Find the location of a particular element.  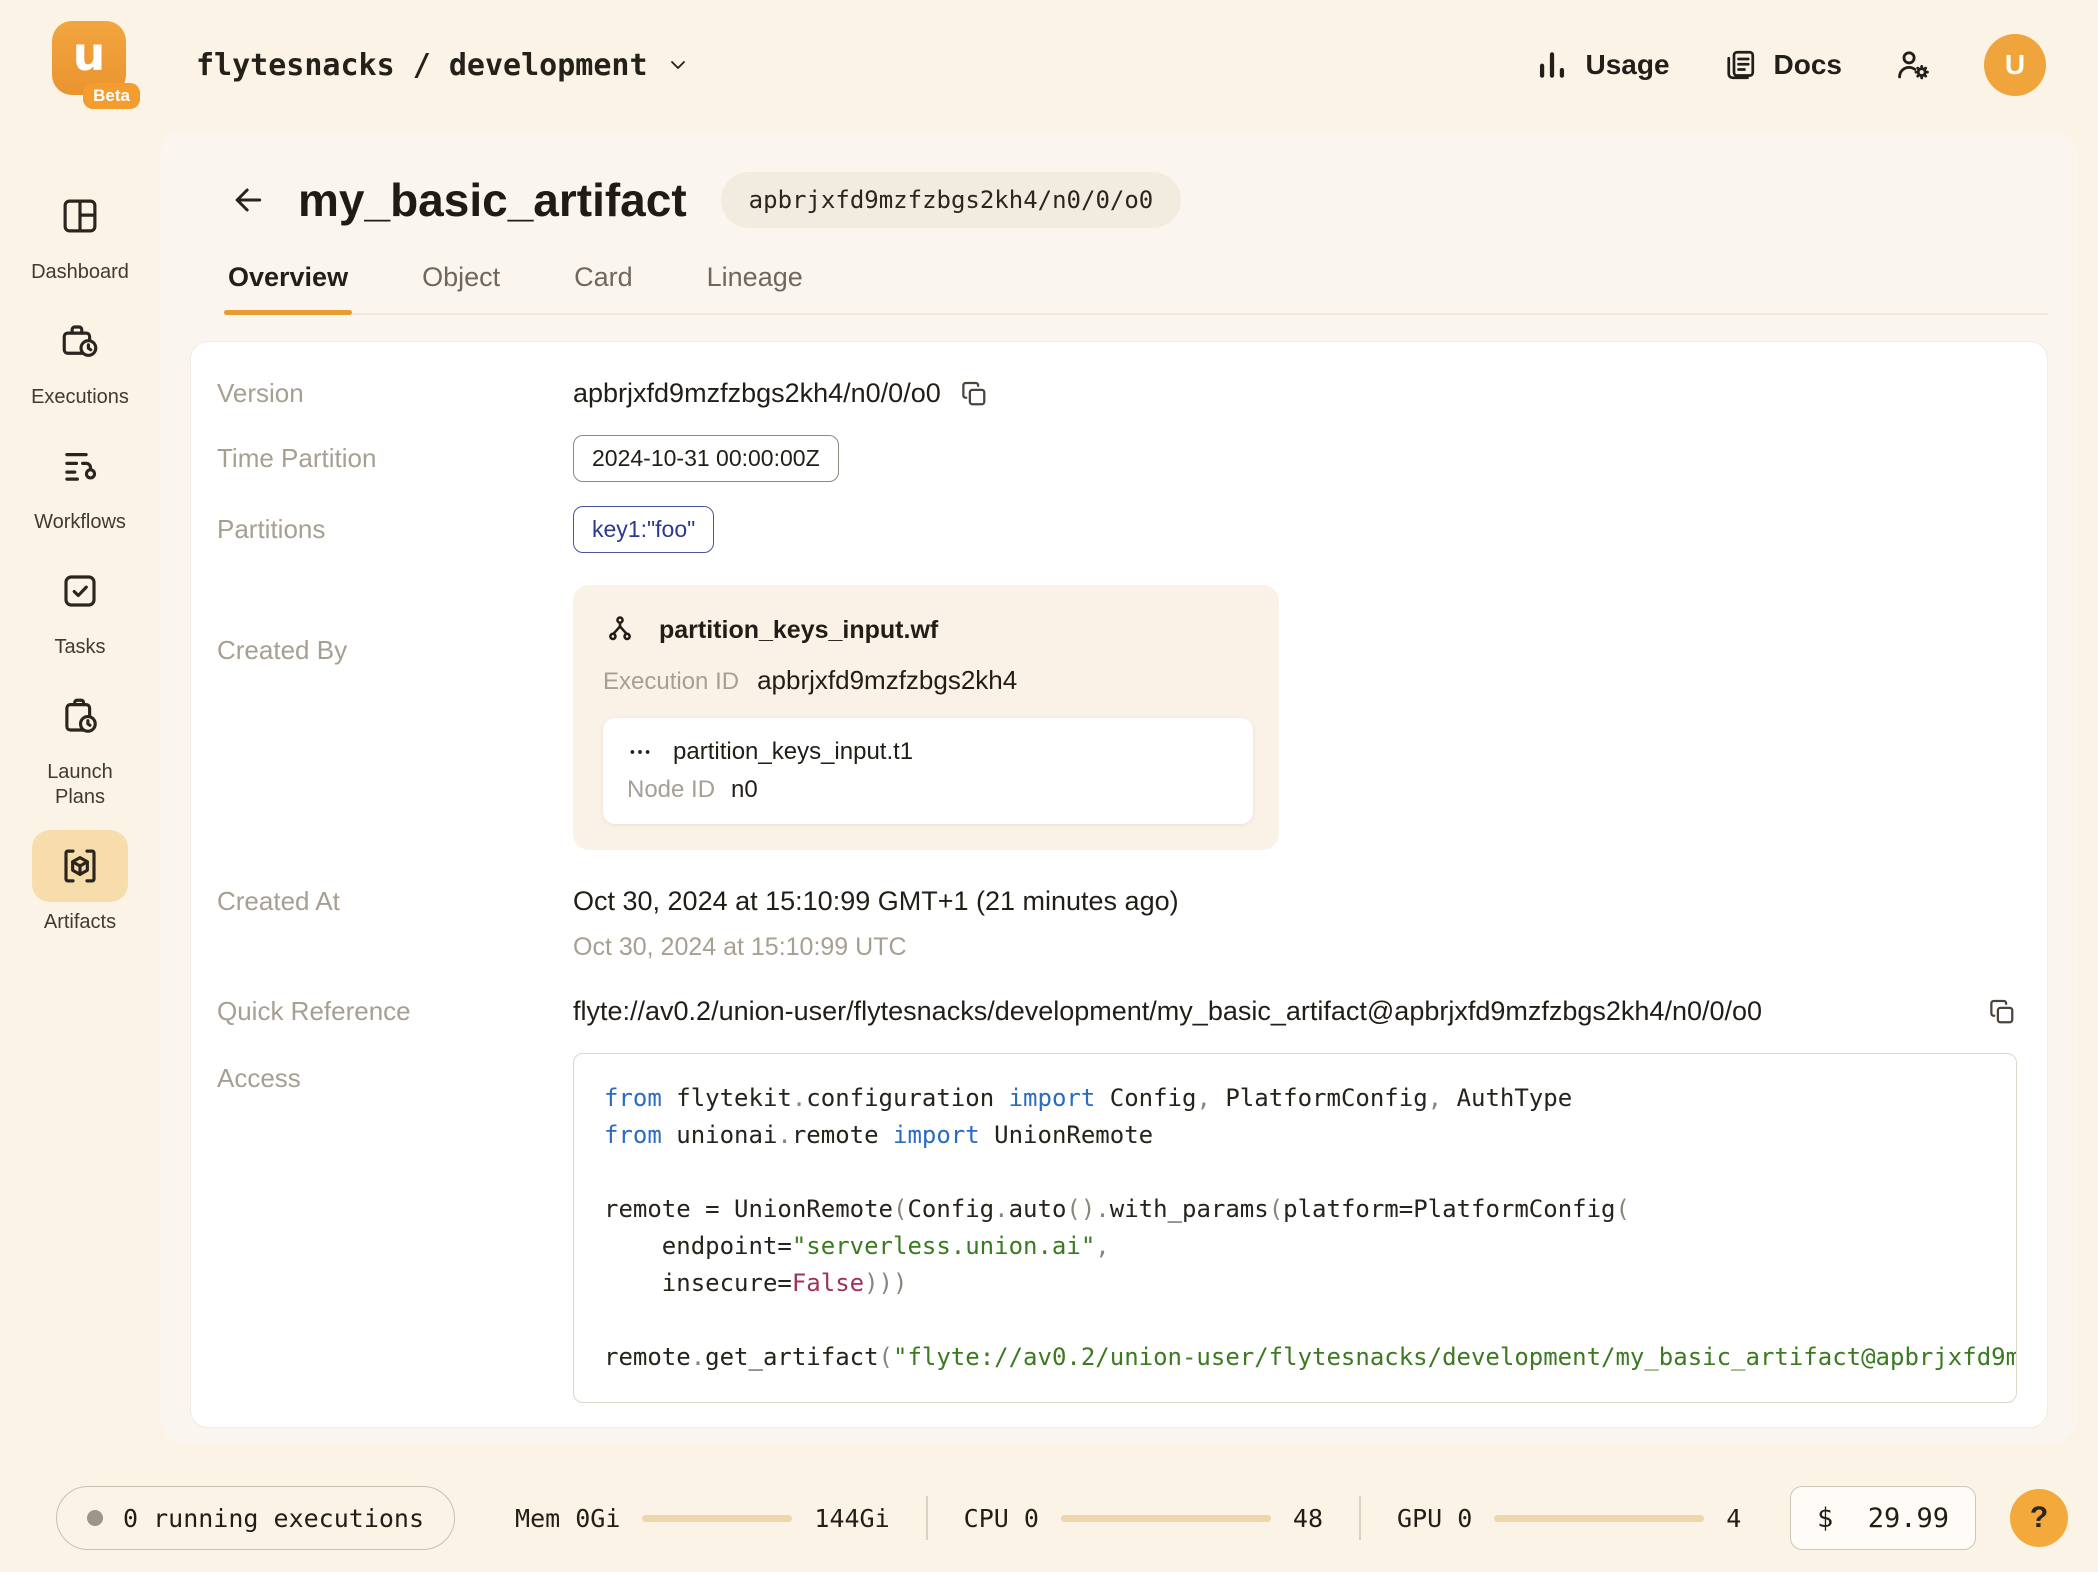

tab-overview: Overview is located at coordinates (288, 288).